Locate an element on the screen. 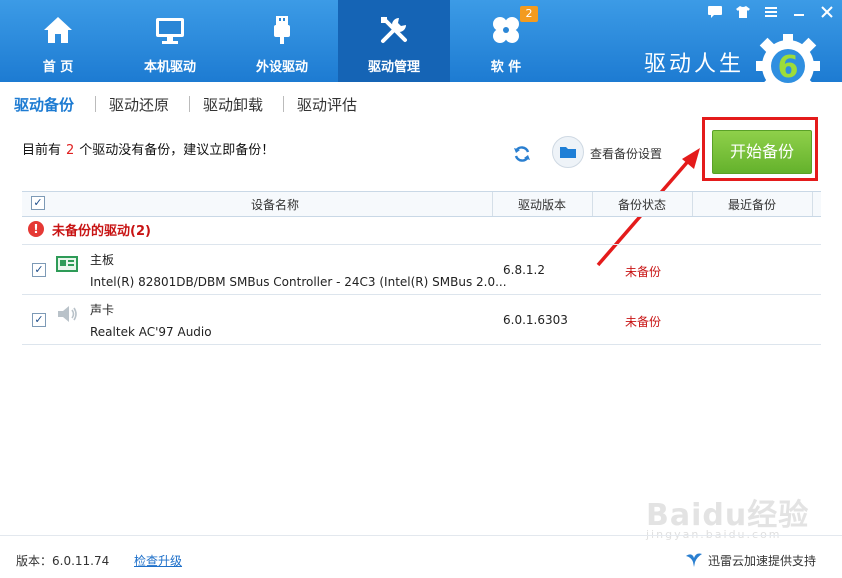 This screenshot has width=842, height=578. nav-driver-management-label: 驱动管理 is located at coordinates (393, 67).